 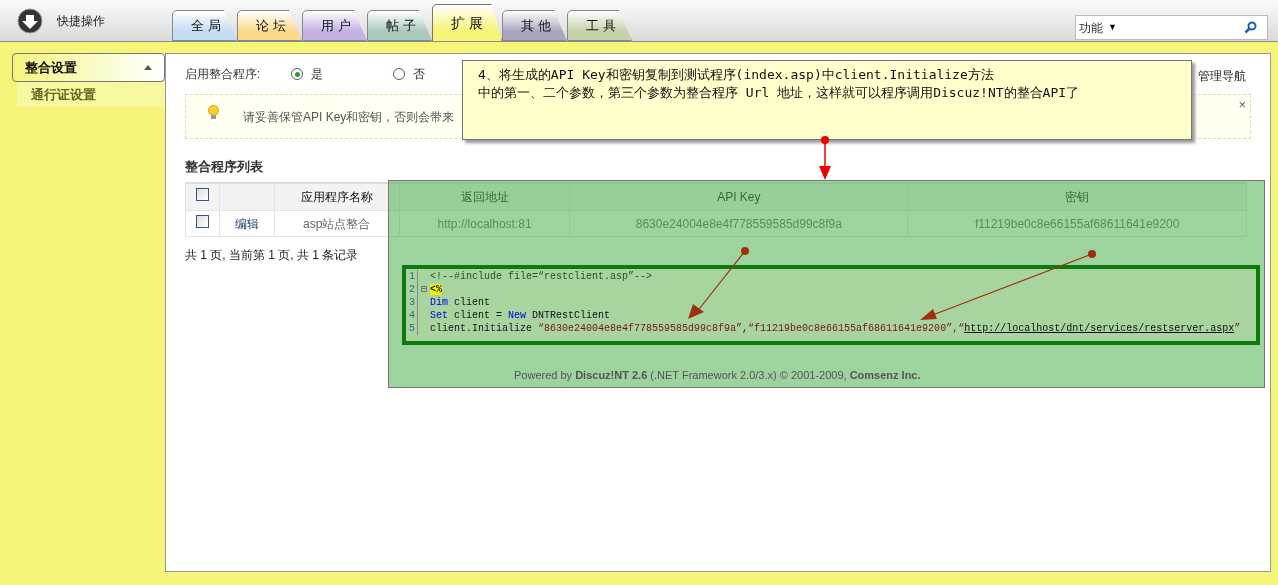 What do you see at coordinates (409, 74) in the screenshot?
I see `radio-option: 否` at bounding box center [409, 74].